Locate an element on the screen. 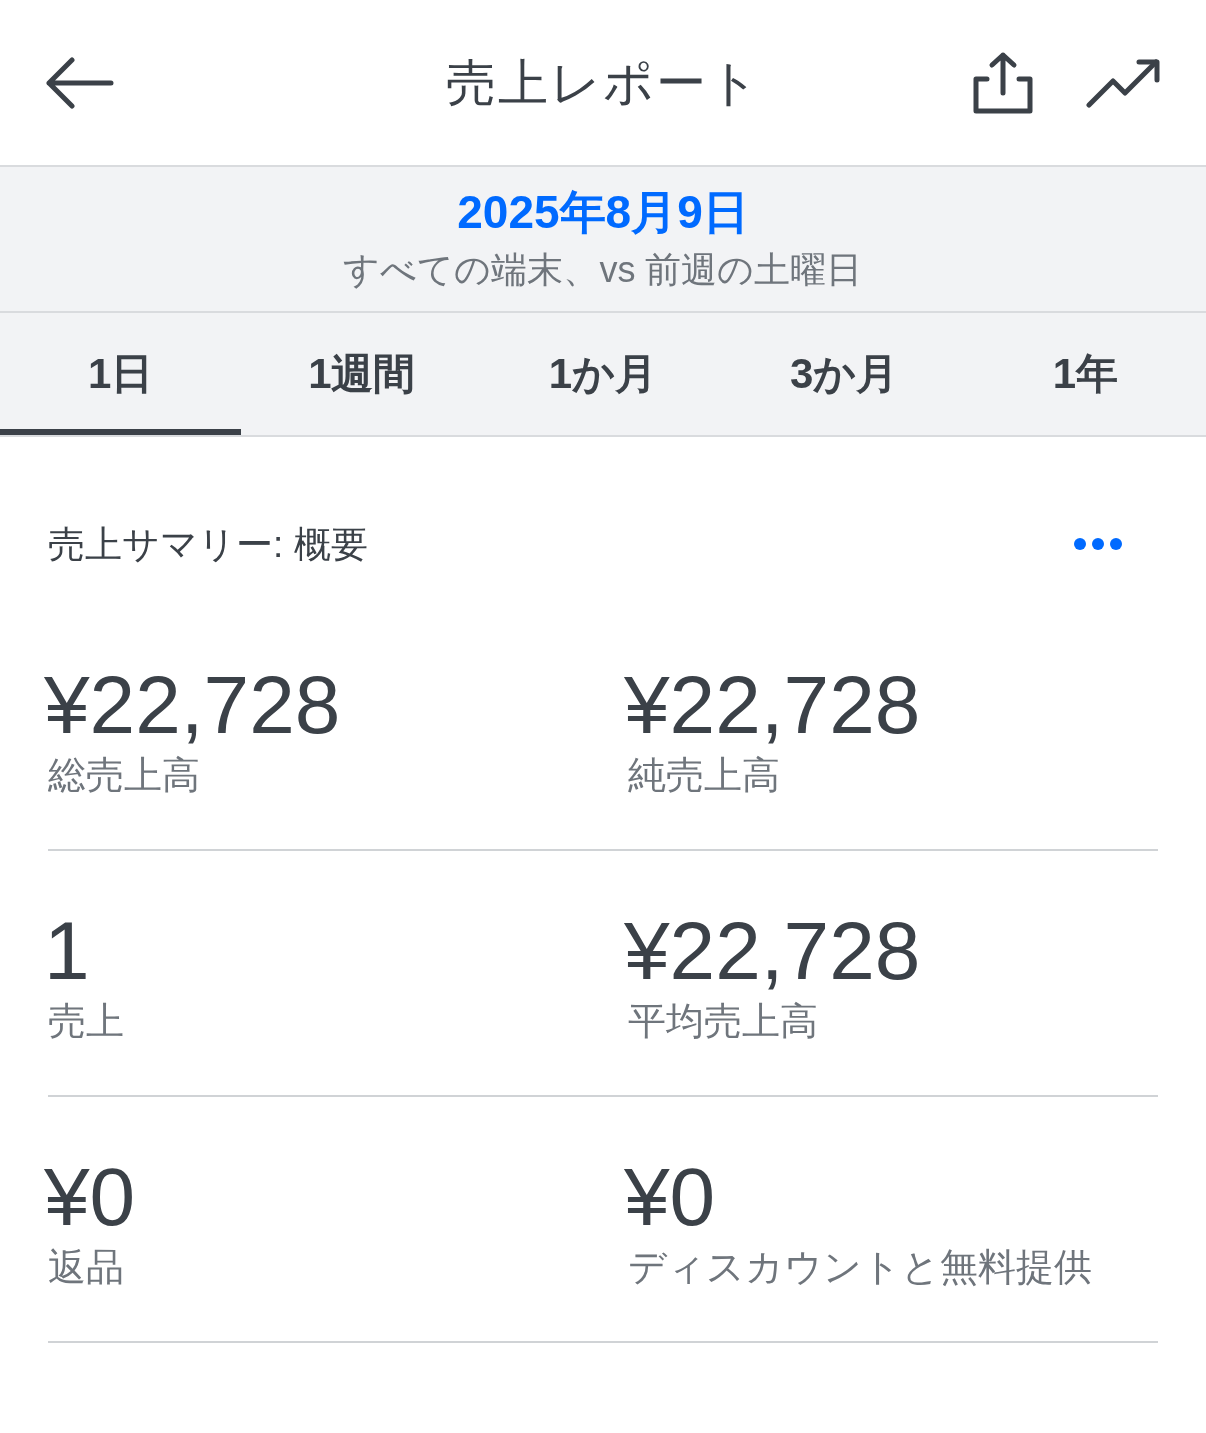 The height and width of the screenshot is (1433, 1206). share-button is located at coordinates (1003, 82).